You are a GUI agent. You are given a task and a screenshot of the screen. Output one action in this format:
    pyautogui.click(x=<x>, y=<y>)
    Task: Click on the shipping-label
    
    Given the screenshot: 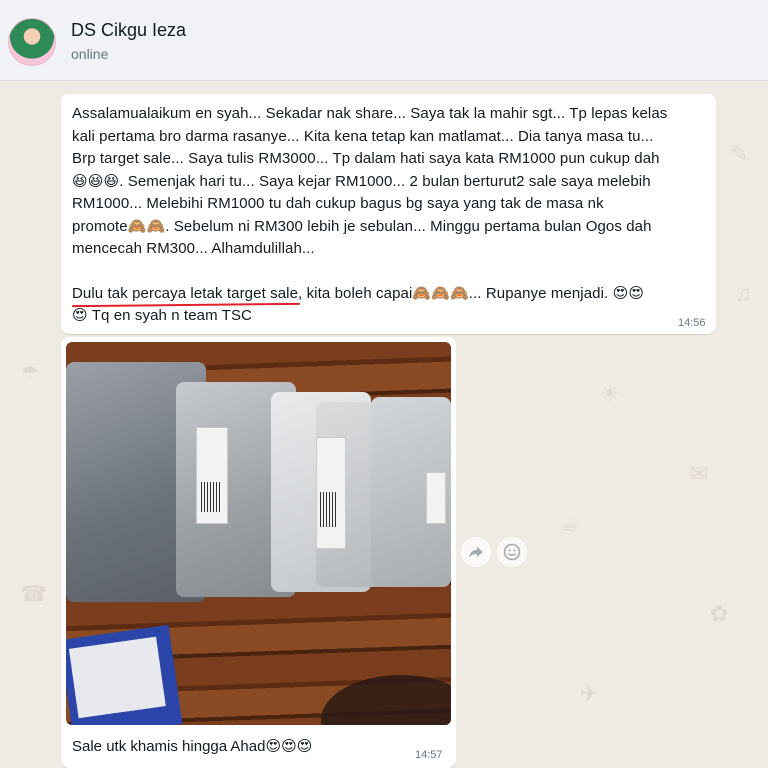 What is the action you would take?
    pyautogui.click(x=436, y=498)
    